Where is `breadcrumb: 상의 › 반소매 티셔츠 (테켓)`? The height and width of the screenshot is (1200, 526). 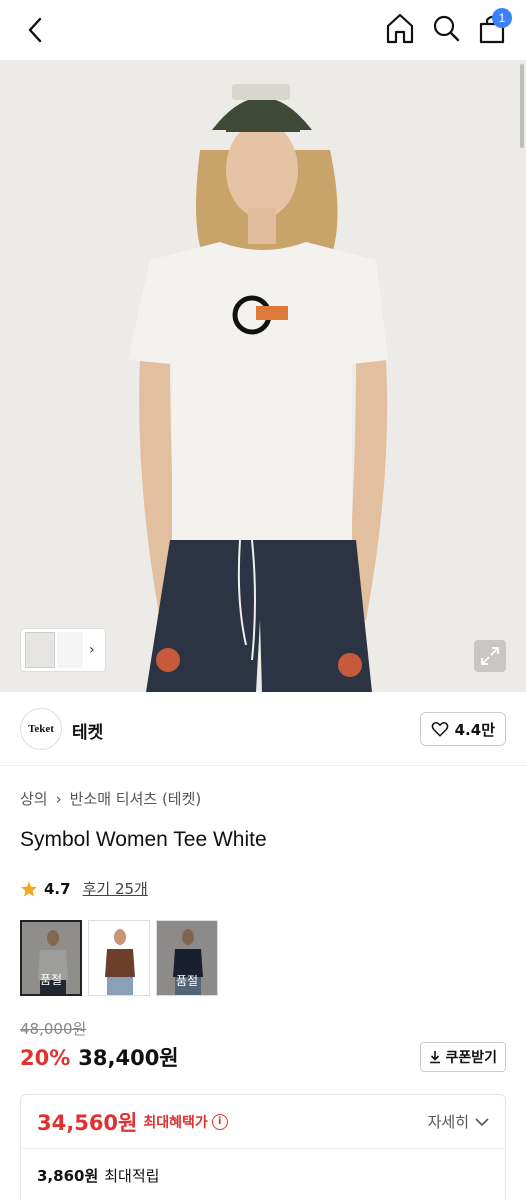 breadcrumb: 상의 › 반소매 티셔츠 (테켓) is located at coordinates (110, 798).